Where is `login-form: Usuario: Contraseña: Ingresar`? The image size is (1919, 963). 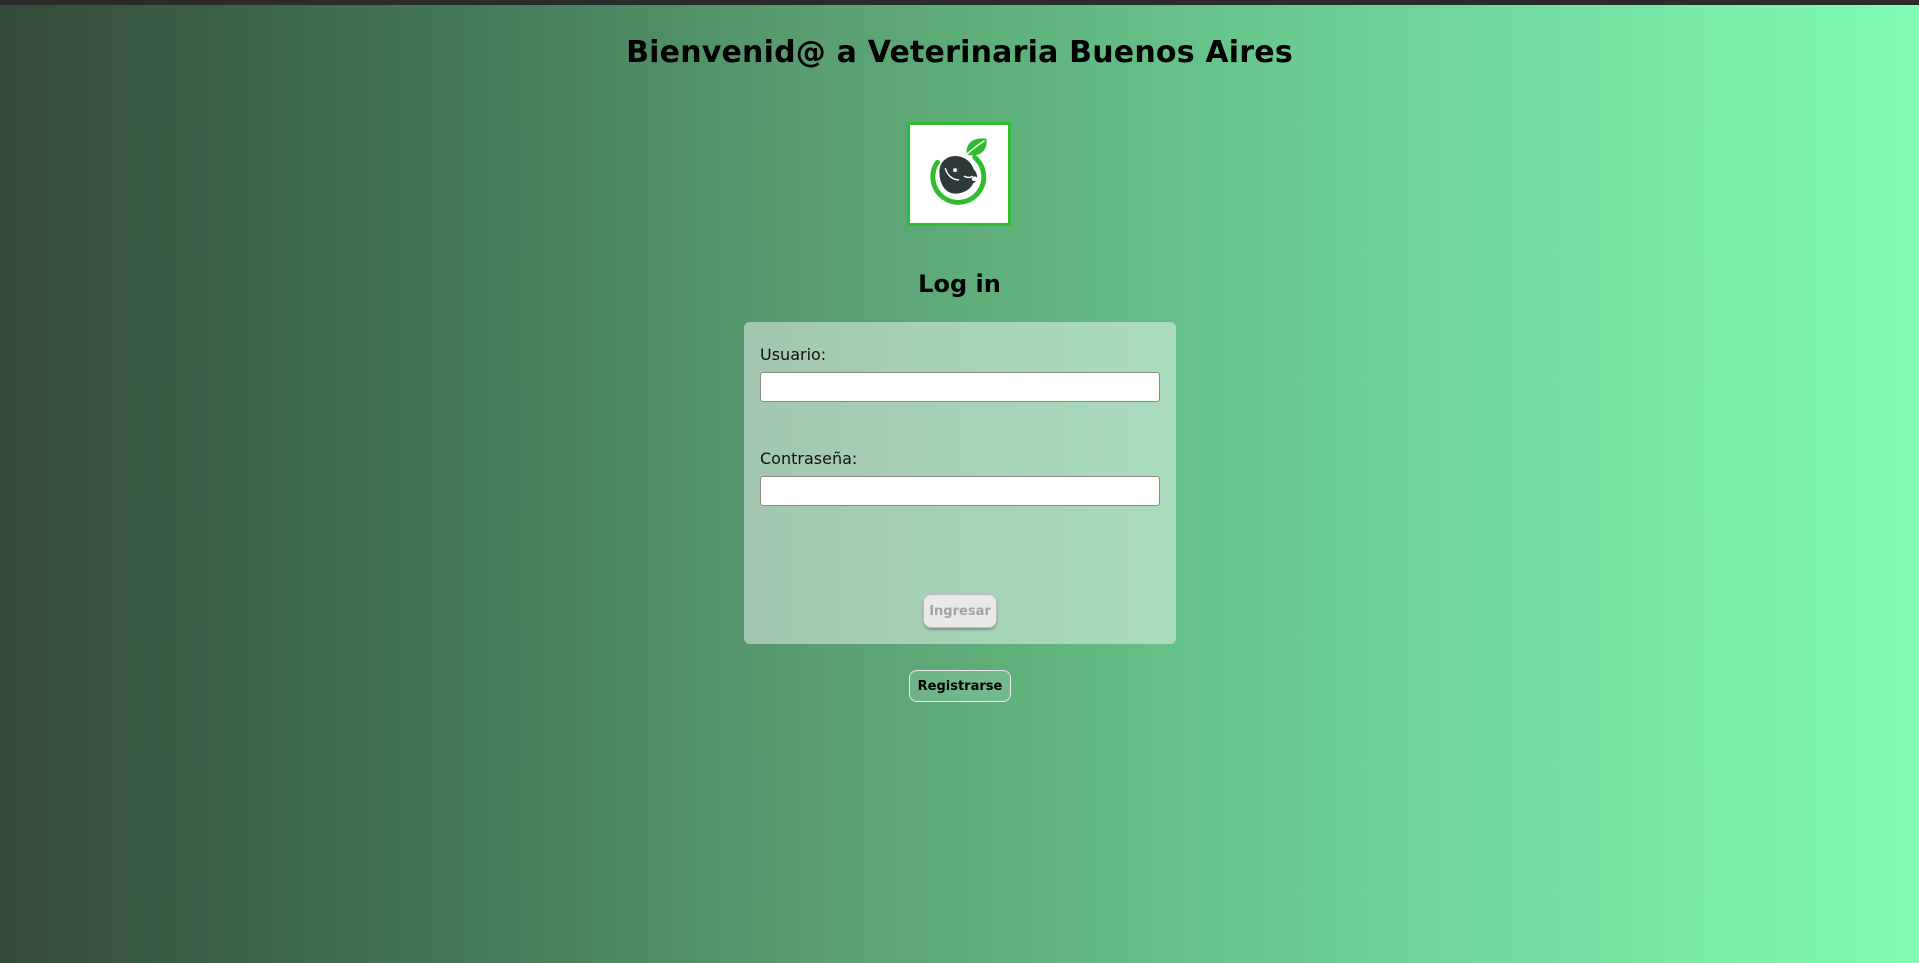 login-form: Usuario: Contraseña: Ingresar is located at coordinates (960, 483).